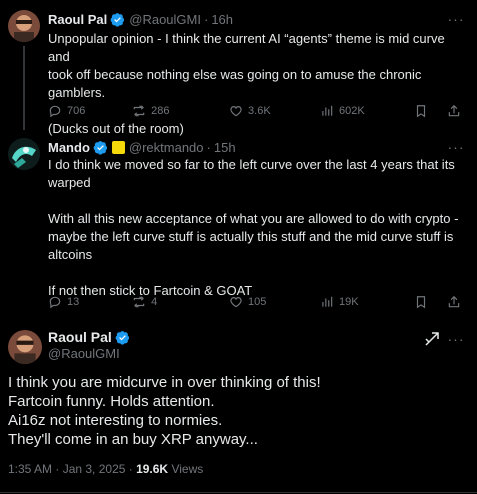 This screenshot has width=477, height=494. I want to click on tweet-header: Mando @rektmando · 15h, so click(142, 147).